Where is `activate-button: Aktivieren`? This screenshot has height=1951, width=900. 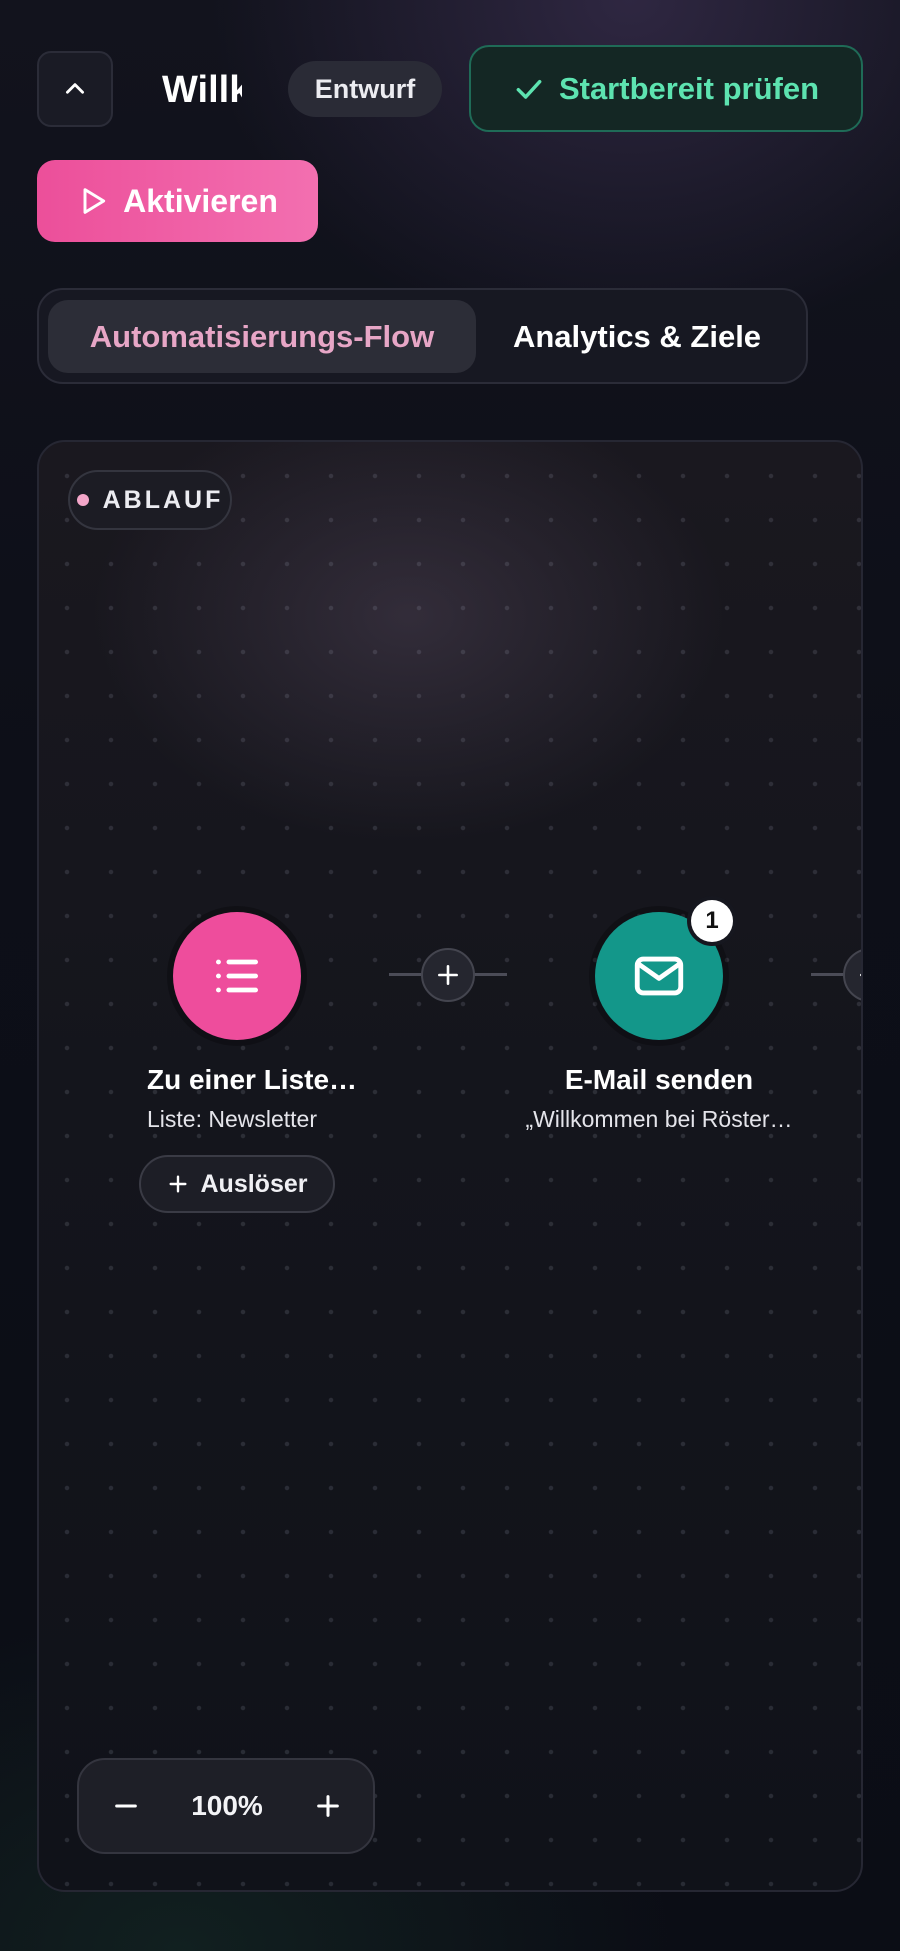
activate-button: Aktivieren is located at coordinates (177, 201).